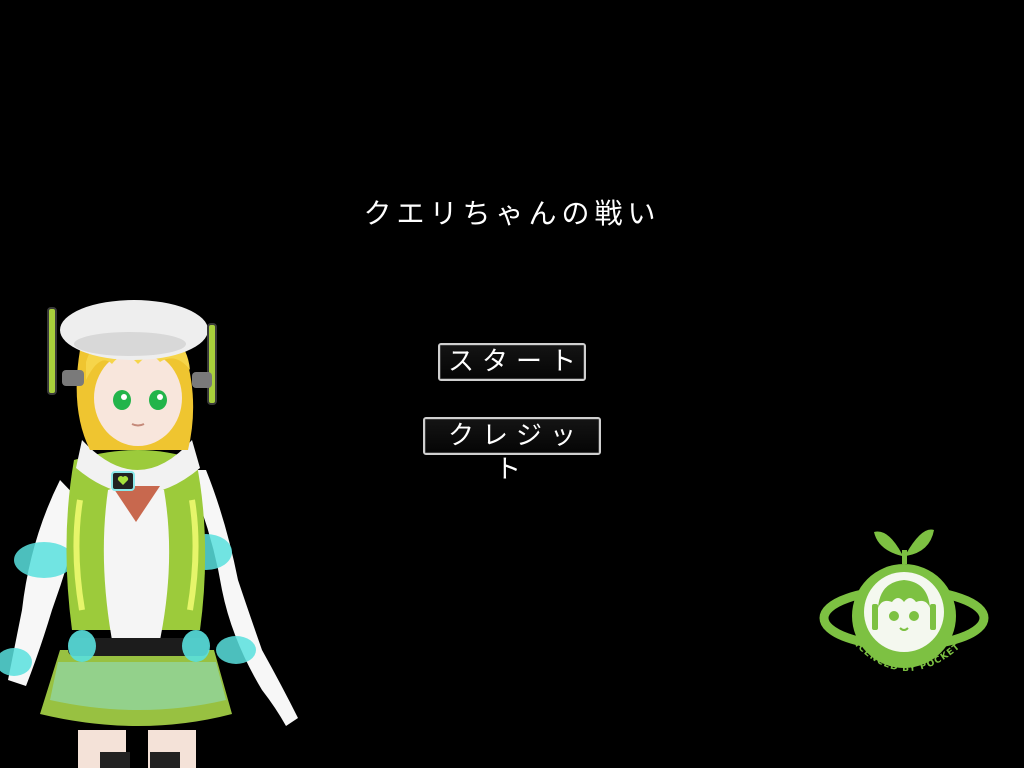 Image resolution: width=1024 pixels, height=768 pixels. I want to click on licence-logo: LICENCED BY POCKET QUERIES, so click(903, 599).